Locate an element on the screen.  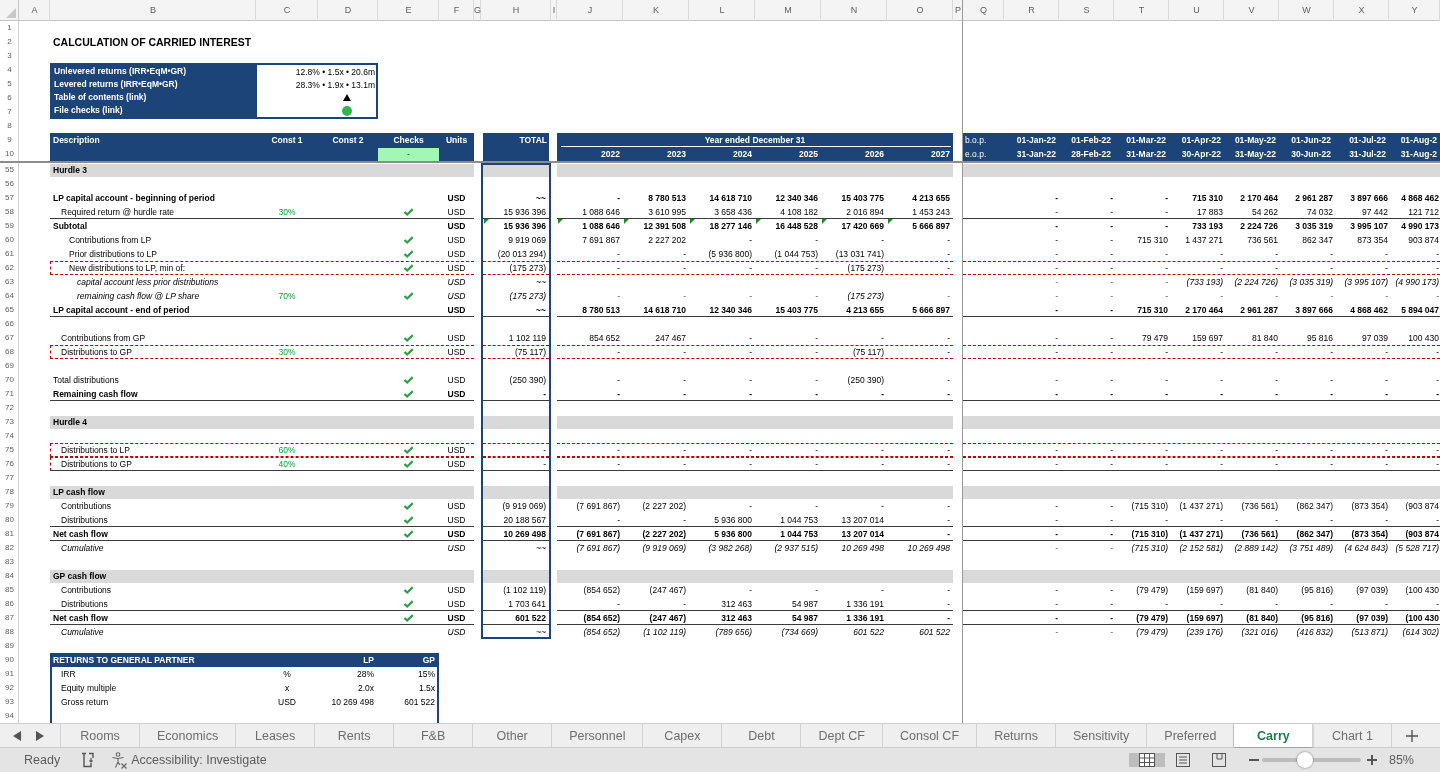
amount-value: (81 840) is located at coordinates (1262, 590).